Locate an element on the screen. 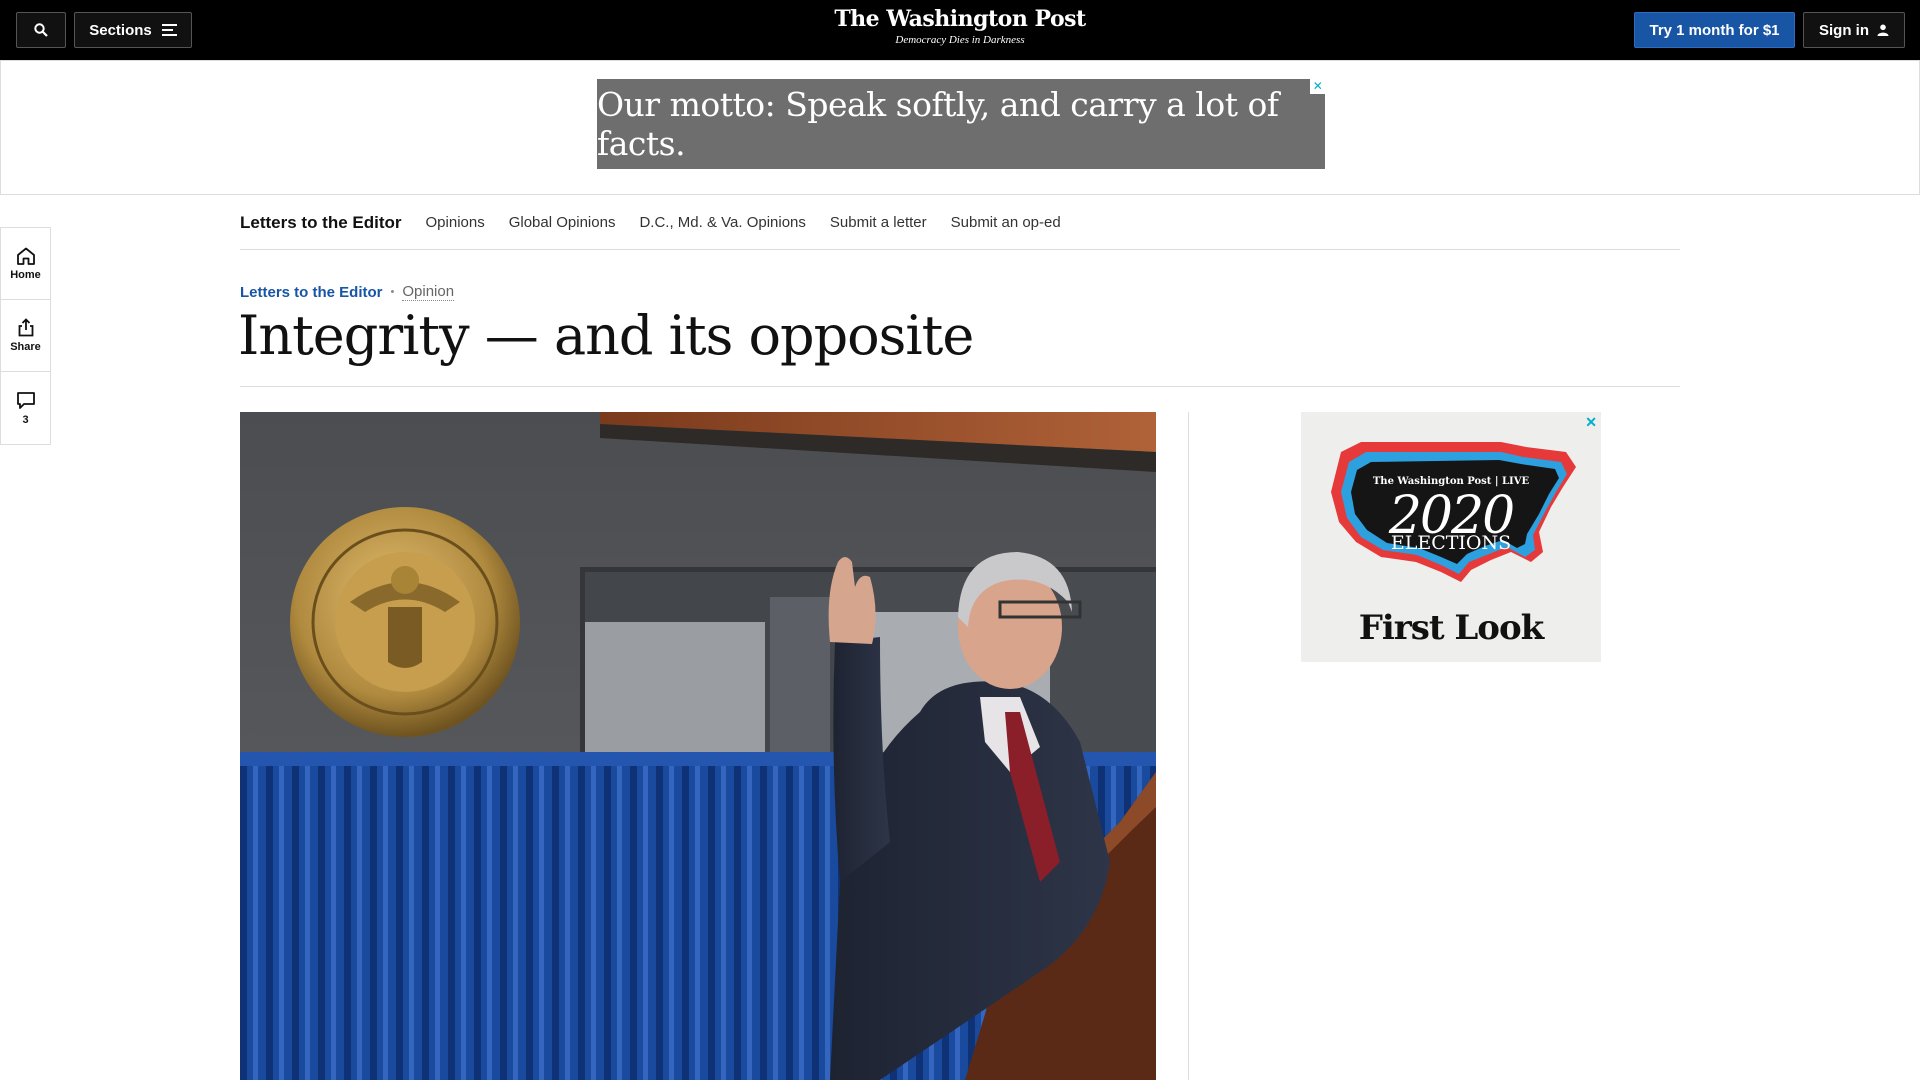  subnav-item-submit-op-ed: Submit an op-ed is located at coordinates (1006, 222).